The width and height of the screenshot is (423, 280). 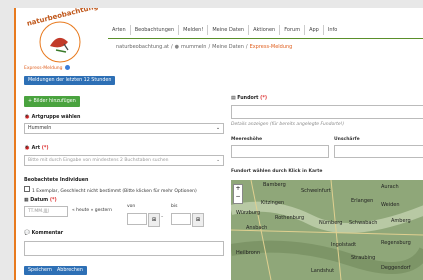 What do you see at coordinates (331, 223) in the screenshot?
I see `map-place: Nürnberg` at bounding box center [331, 223].